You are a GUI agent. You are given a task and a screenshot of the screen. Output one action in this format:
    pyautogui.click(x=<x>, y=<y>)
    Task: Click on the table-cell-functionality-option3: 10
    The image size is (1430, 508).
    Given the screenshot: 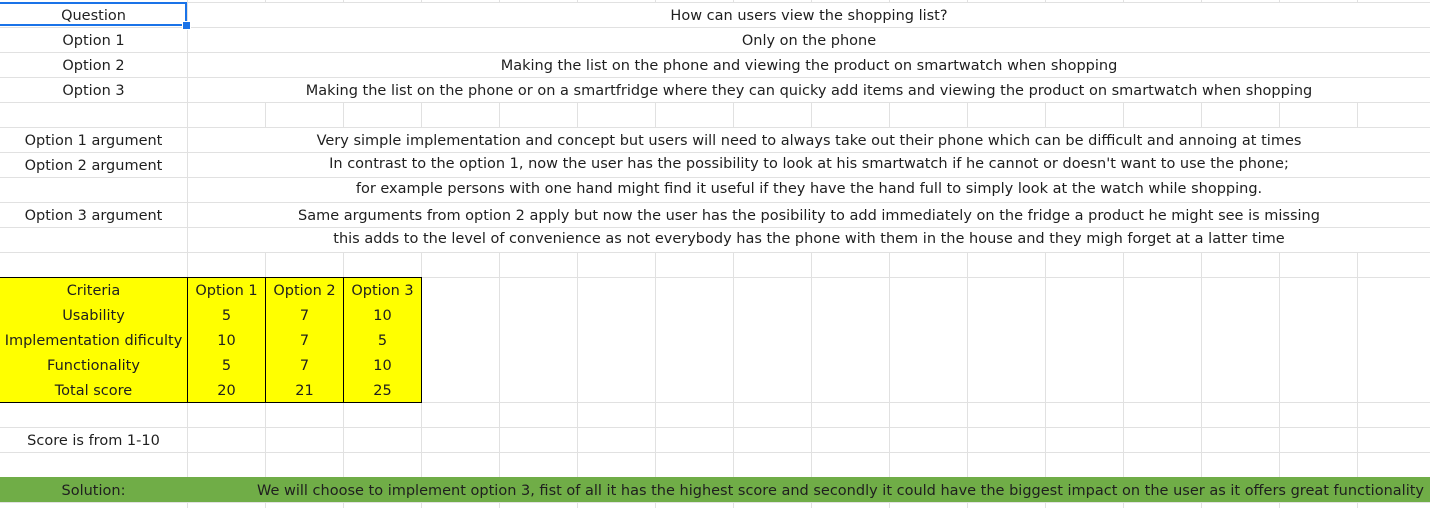 What is the action you would take?
    pyautogui.click(x=382, y=366)
    